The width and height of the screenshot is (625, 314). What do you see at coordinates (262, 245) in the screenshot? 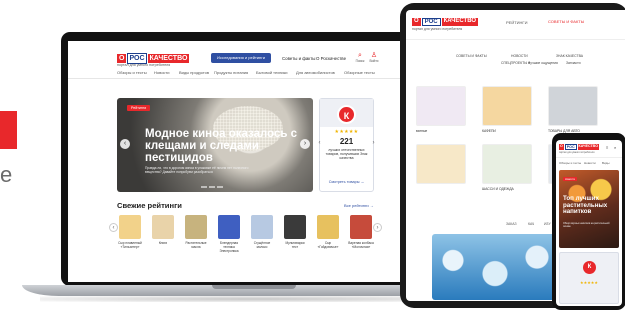
I see `rating-caption: Сгущённое молоко` at bounding box center [262, 245].